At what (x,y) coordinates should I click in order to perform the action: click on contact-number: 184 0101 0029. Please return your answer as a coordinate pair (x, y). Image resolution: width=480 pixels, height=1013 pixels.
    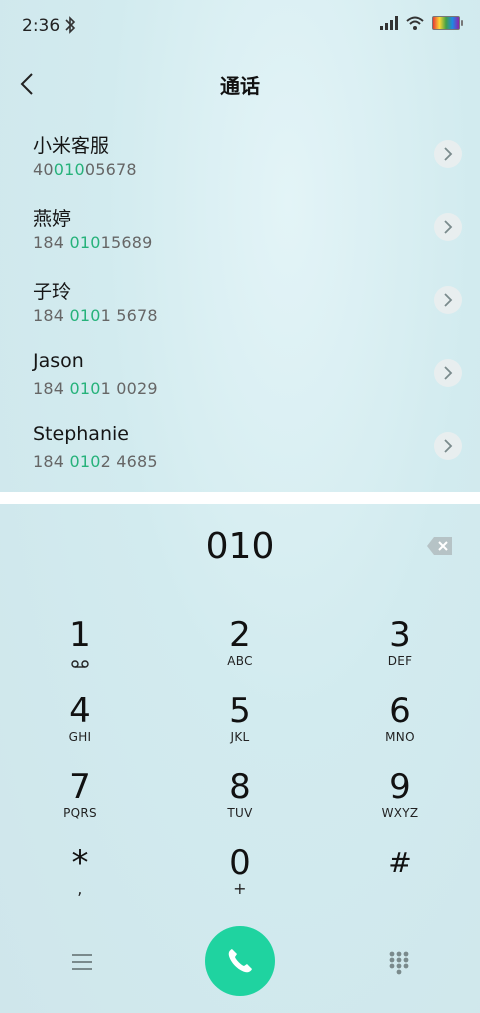
    Looking at the image, I should click on (95, 388).